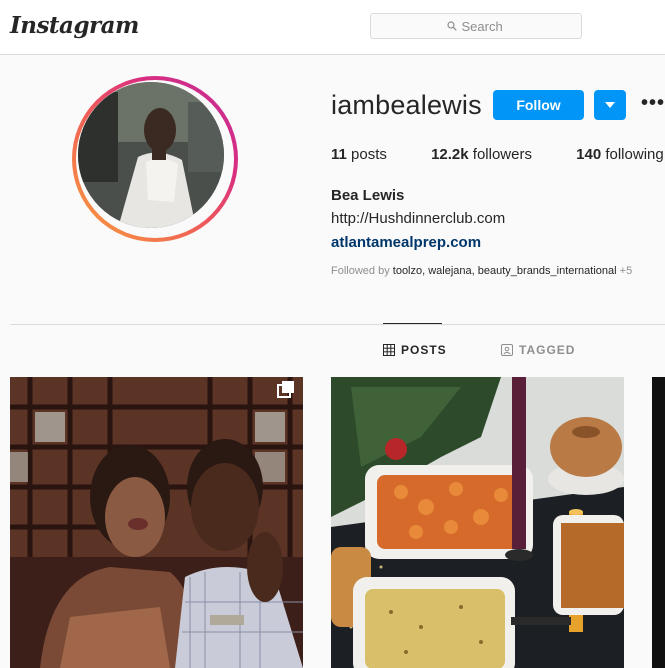  What do you see at coordinates (415, 350) in the screenshot?
I see `tab-posts: POSTS` at bounding box center [415, 350].